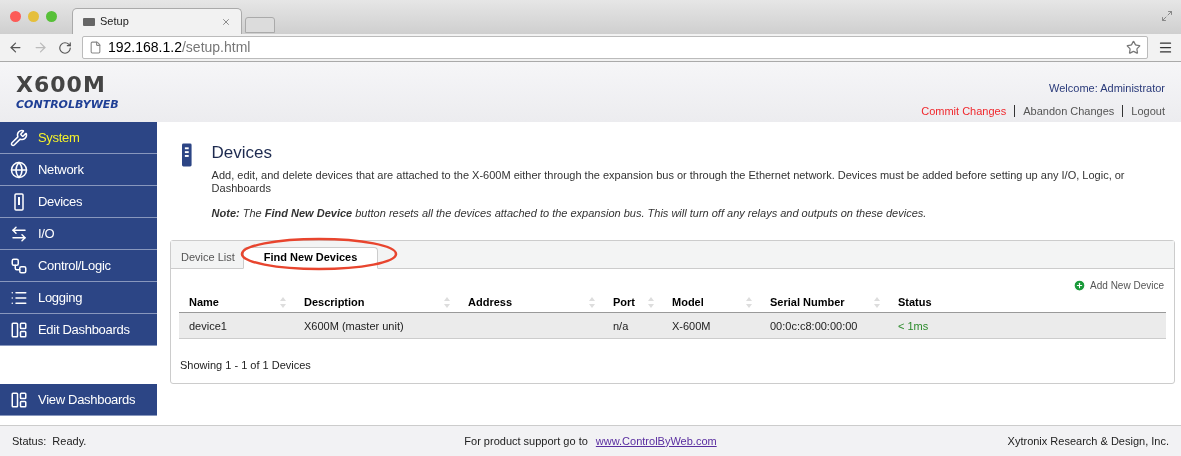  I want to click on column-header: Name, so click(204, 302).